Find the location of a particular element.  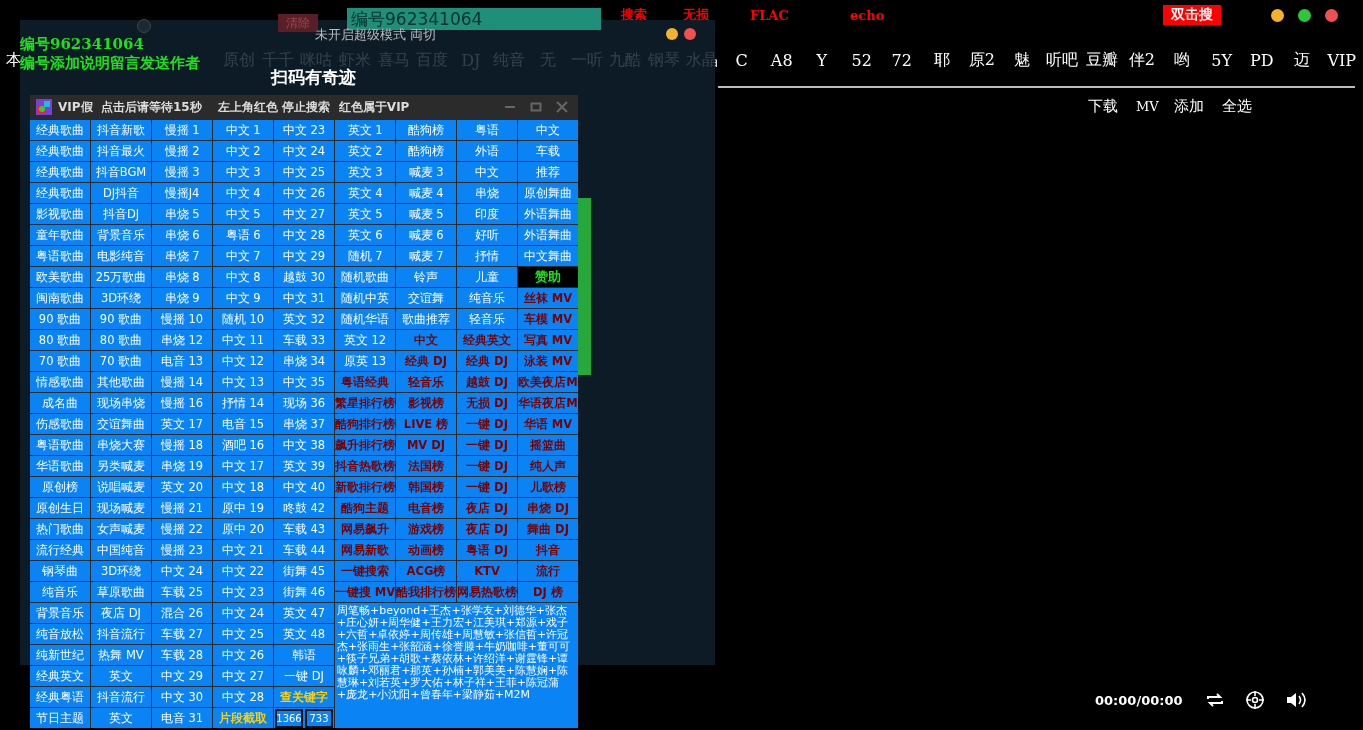

category-button: 经典歌曲 is located at coordinates (60, 193).